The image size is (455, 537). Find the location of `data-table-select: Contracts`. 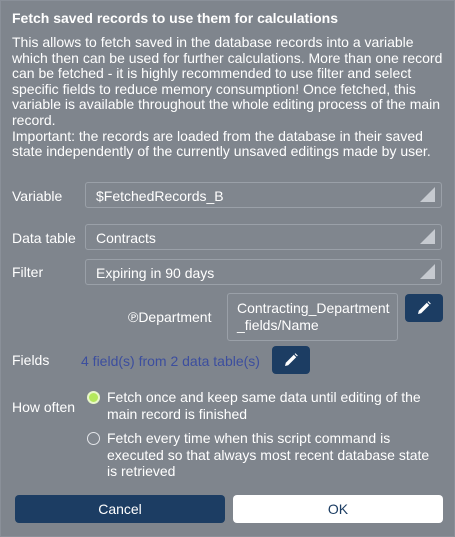

data-table-select: Contracts is located at coordinates (263, 237).